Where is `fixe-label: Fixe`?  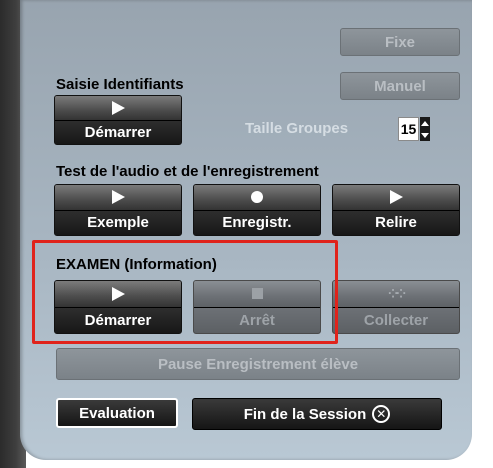
fixe-label: Fixe is located at coordinates (399, 42).